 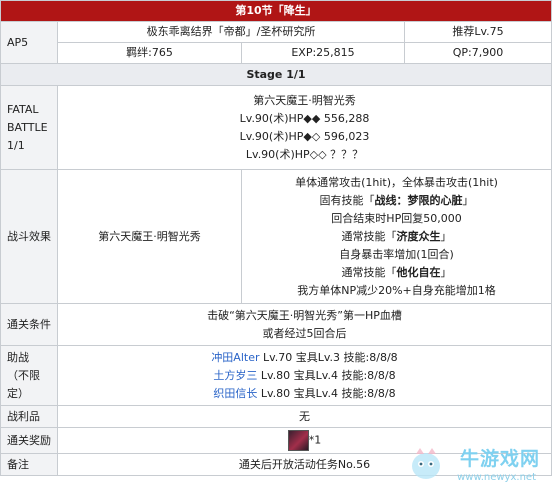 What do you see at coordinates (315, 440) in the screenshot?
I see `reward-count: *1` at bounding box center [315, 440].